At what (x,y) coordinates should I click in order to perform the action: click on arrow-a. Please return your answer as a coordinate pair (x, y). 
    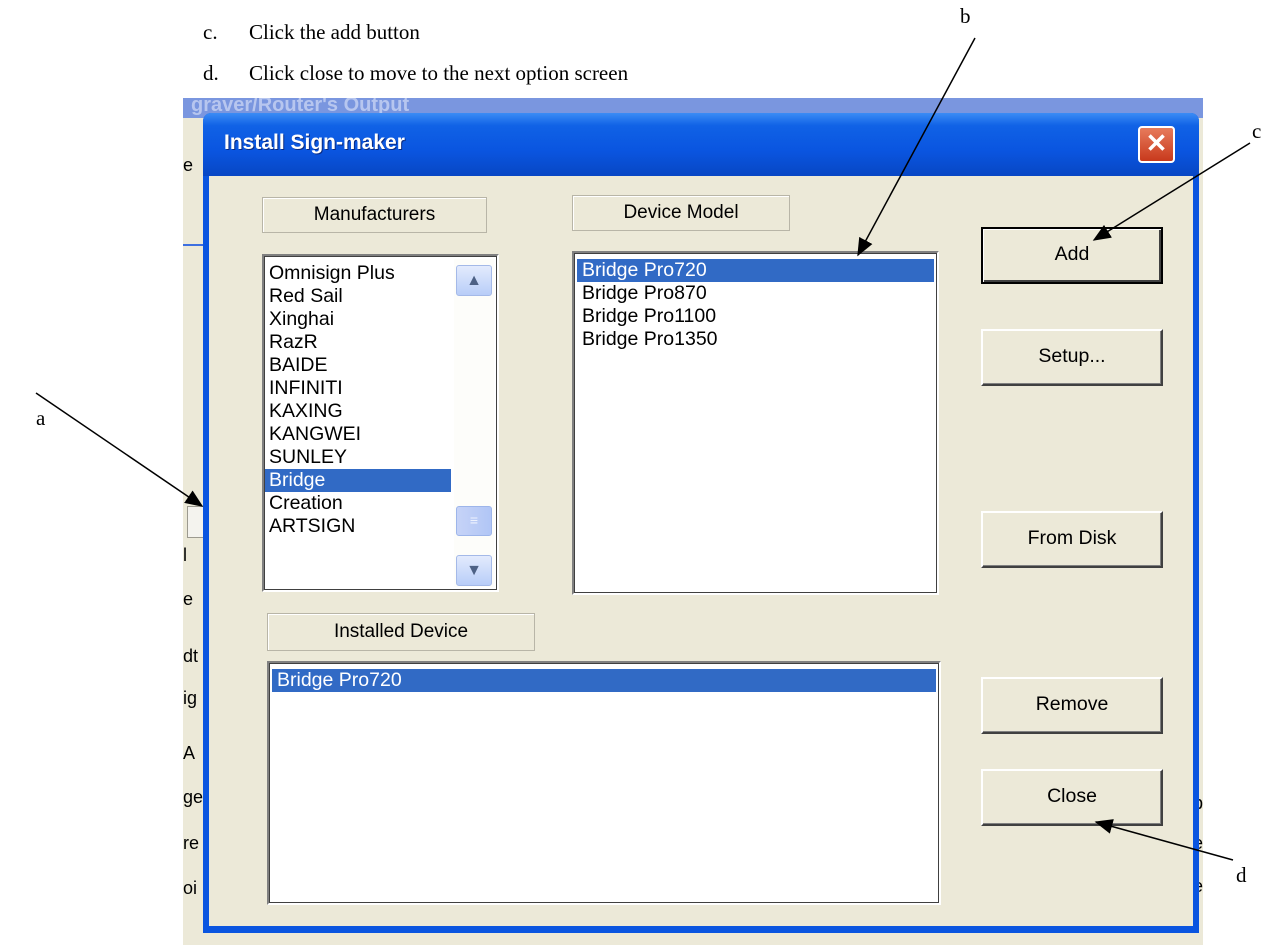
    Looking at the image, I should click on (119, 449).